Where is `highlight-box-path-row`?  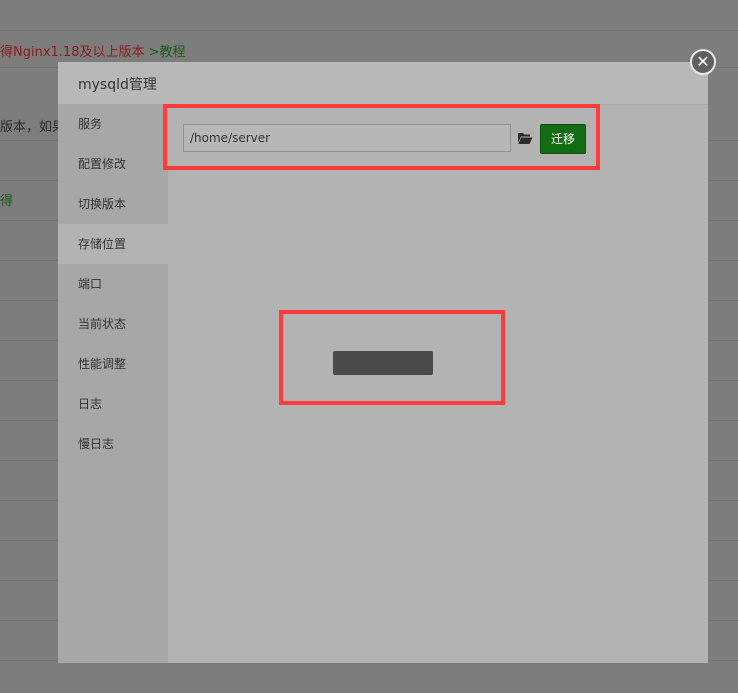
highlight-box-path-row is located at coordinates (381, 137).